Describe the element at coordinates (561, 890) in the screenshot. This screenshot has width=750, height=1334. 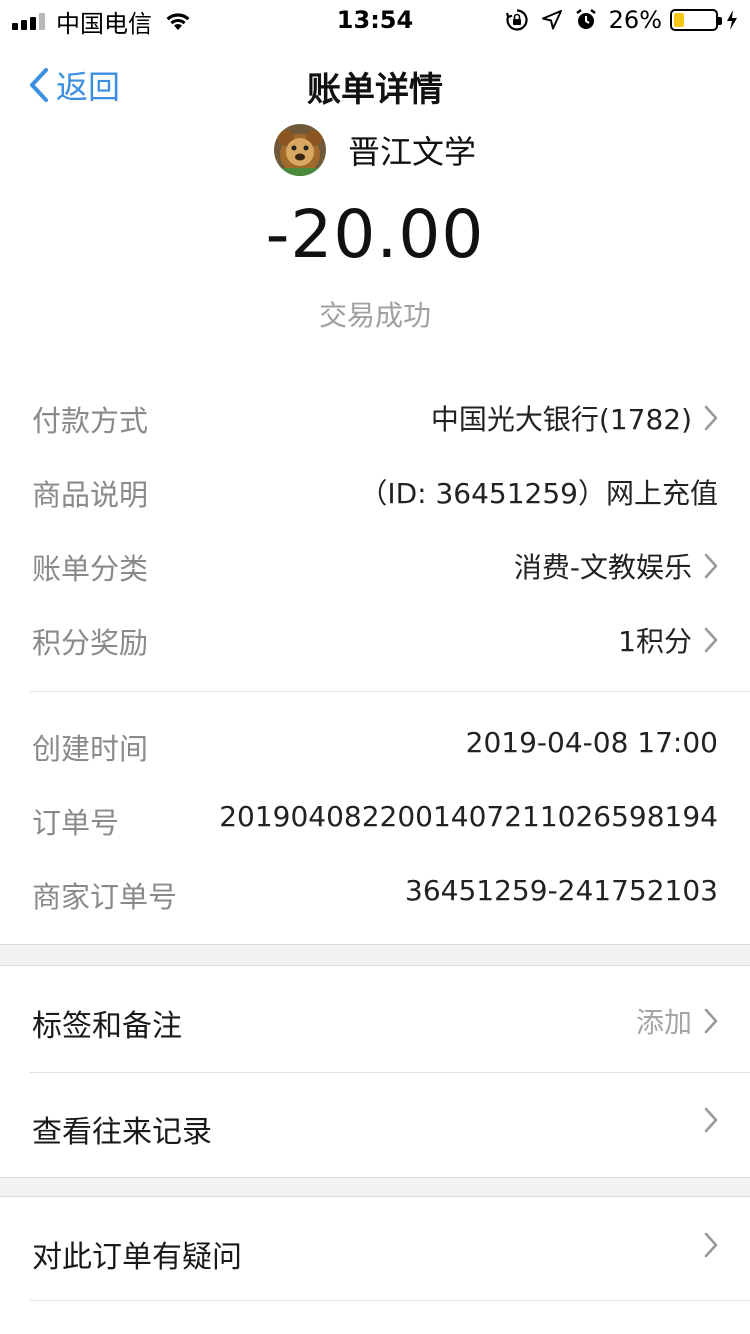
I see `detail-value: 36451259-241752103` at that location.